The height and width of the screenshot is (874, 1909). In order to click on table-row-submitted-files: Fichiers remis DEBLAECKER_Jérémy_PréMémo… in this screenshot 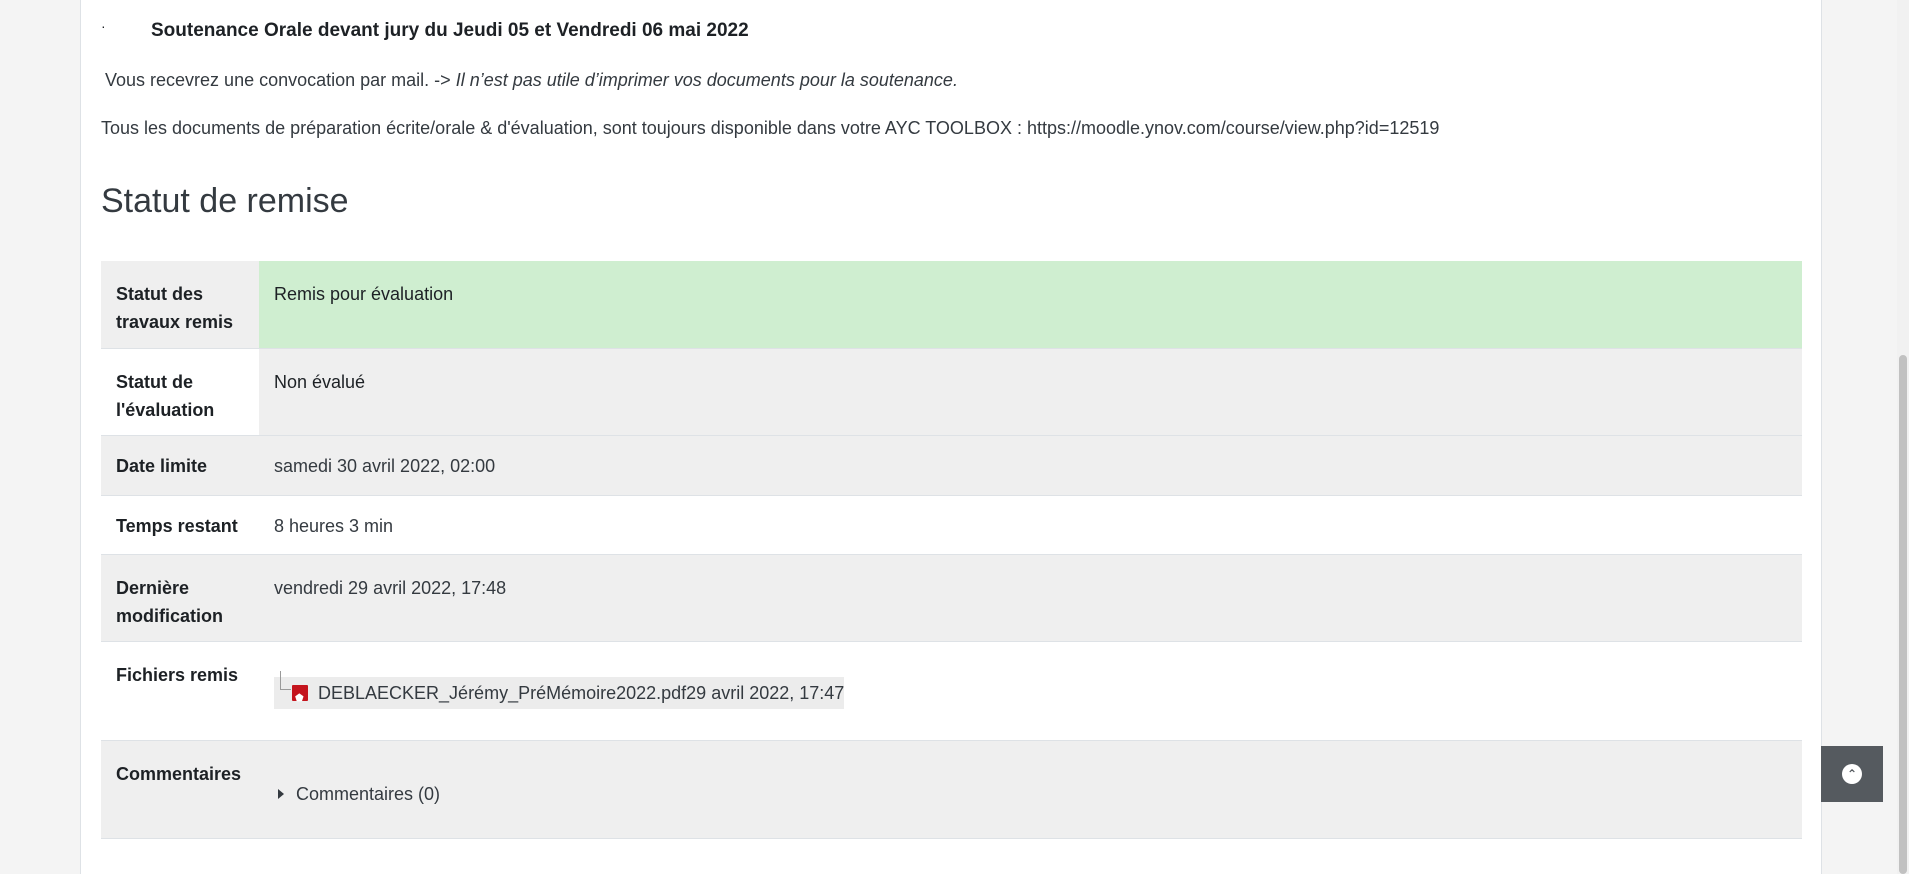, I will do `click(951, 690)`.